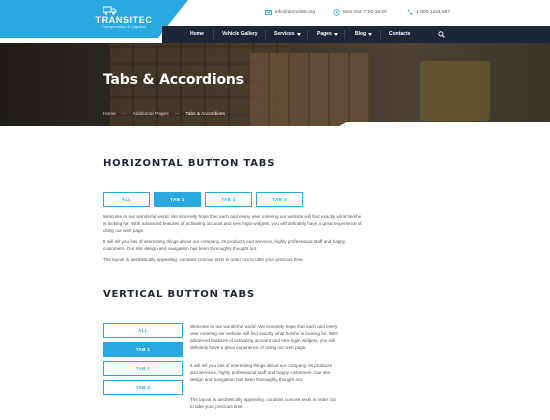 The width and height of the screenshot is (550, 420). What do you see at coordinates (143, 349) in the screenshot?
I see `vtab-1: TAB 1` at bounding box center [143, 349].